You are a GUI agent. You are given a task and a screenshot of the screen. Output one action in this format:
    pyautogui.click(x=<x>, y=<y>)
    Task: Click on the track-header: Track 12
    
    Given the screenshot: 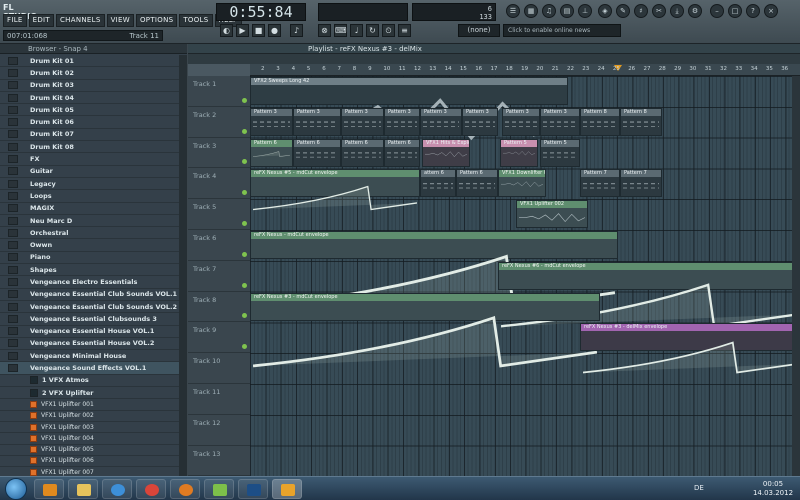 What is the action you would take?
    pyautogui.click(x=219, y=430)
    